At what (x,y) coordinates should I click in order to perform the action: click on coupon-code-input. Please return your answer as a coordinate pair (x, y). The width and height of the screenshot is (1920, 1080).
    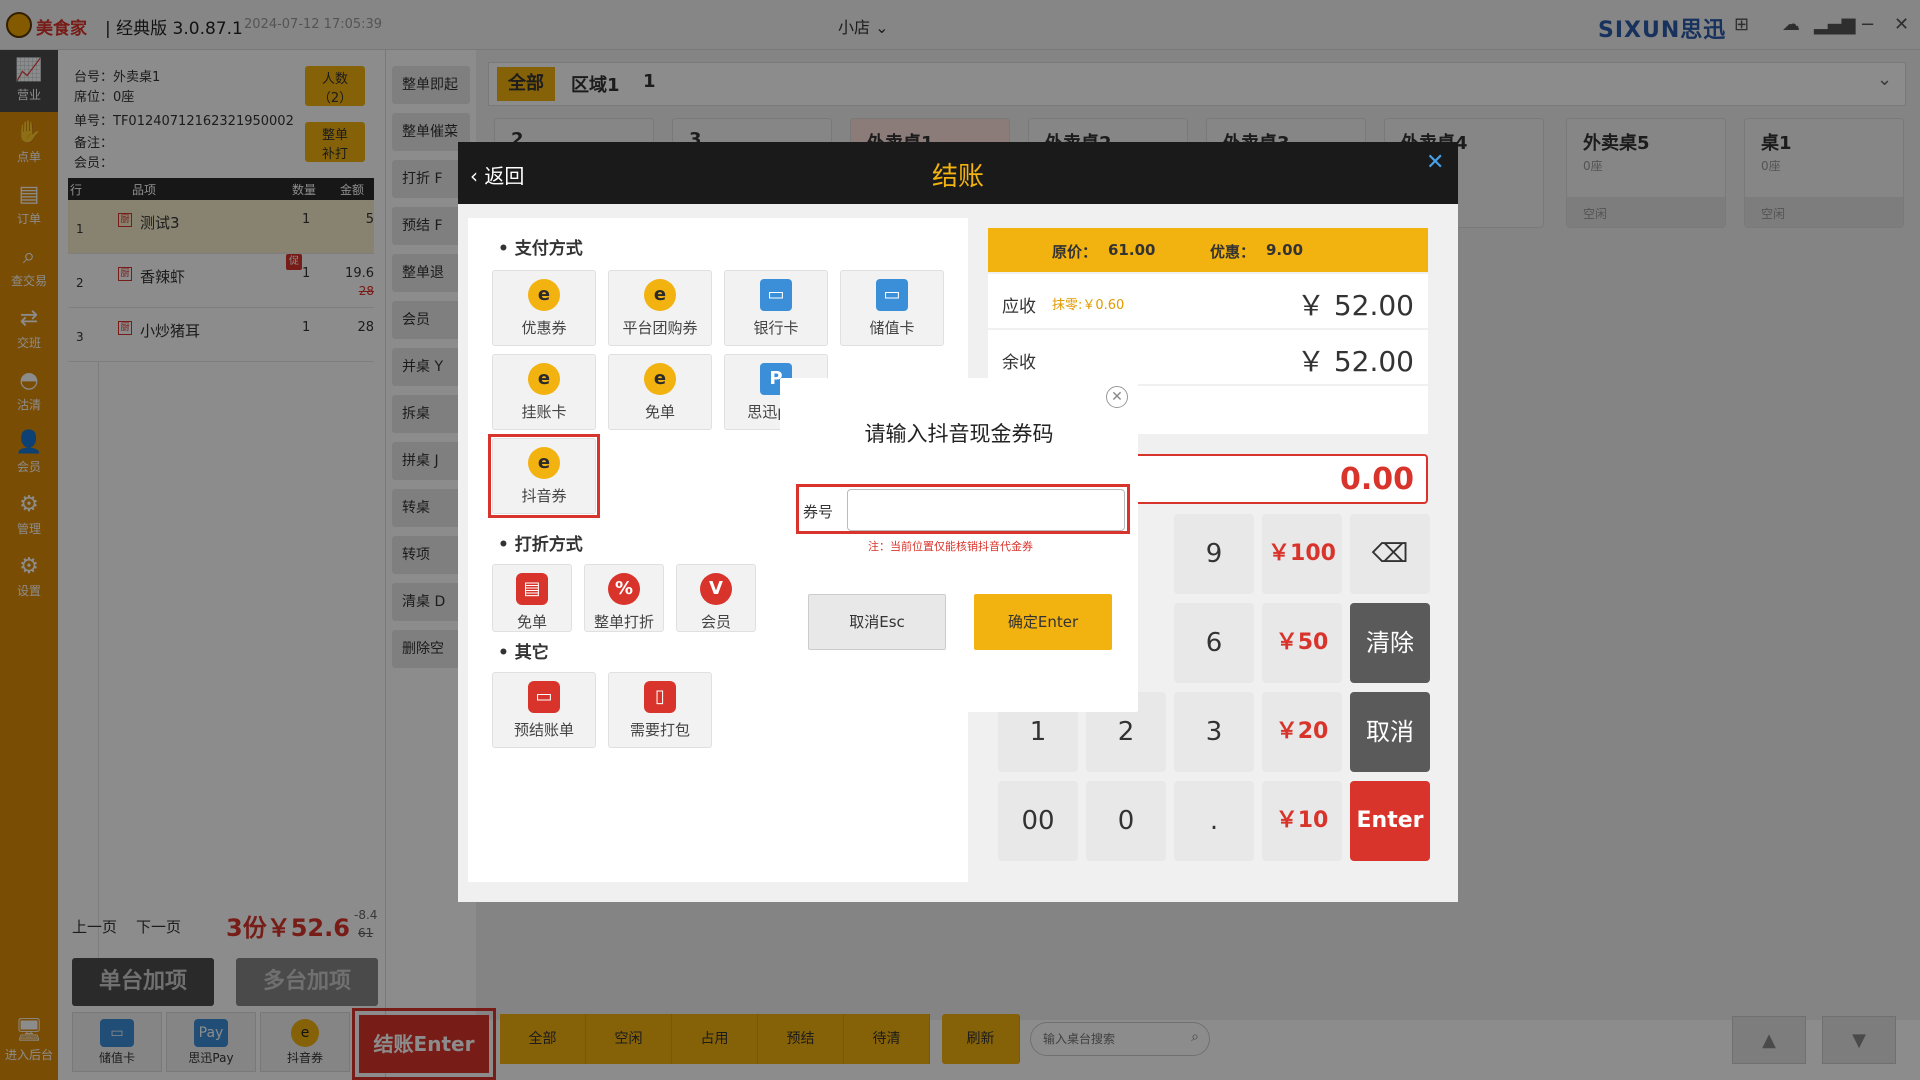
    Looking at the image, I should click on (986, 510).